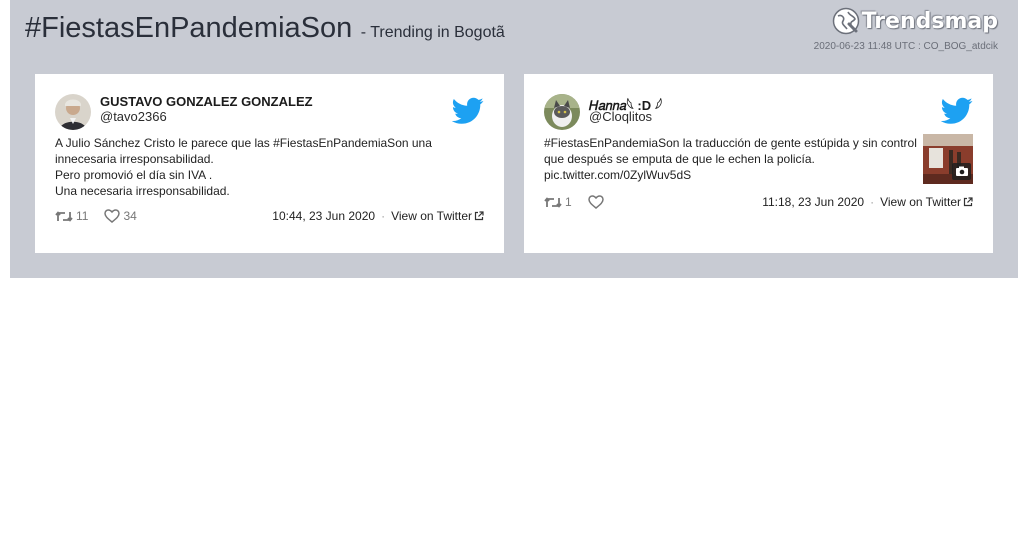  What do you see at coordinates (432, 32) in the screenshot?
I see `trend-location-subtitle: - Trending in Bogotã` at bounding box center [432, 32].